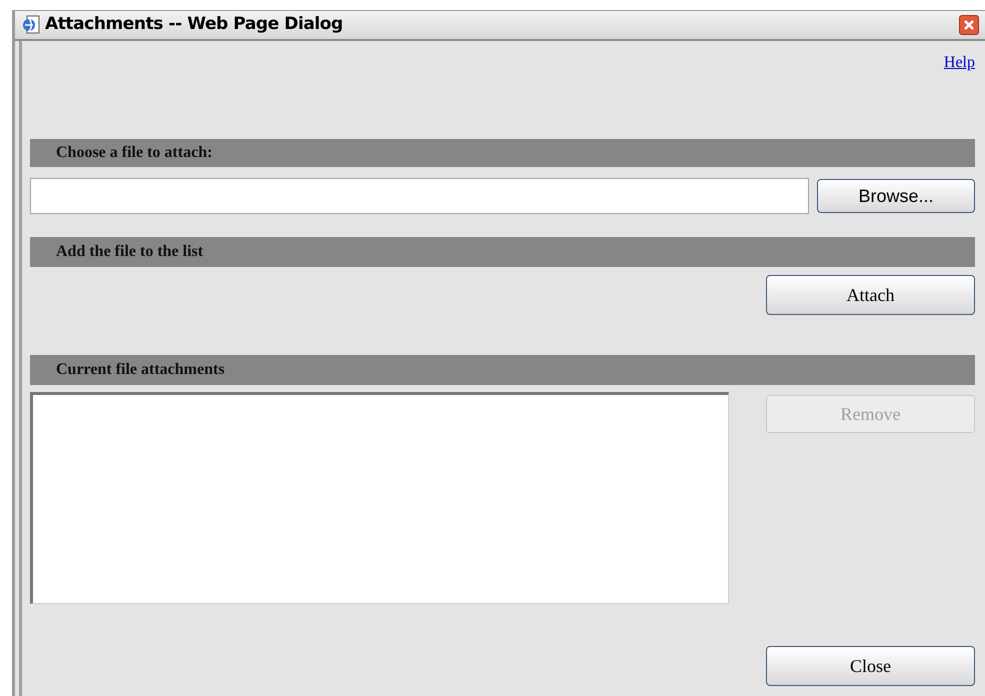 This screenshot has height=696, width=985. Describe the element at coordinates (969, 25) in the screenshot. I see `close-icon` at that location.